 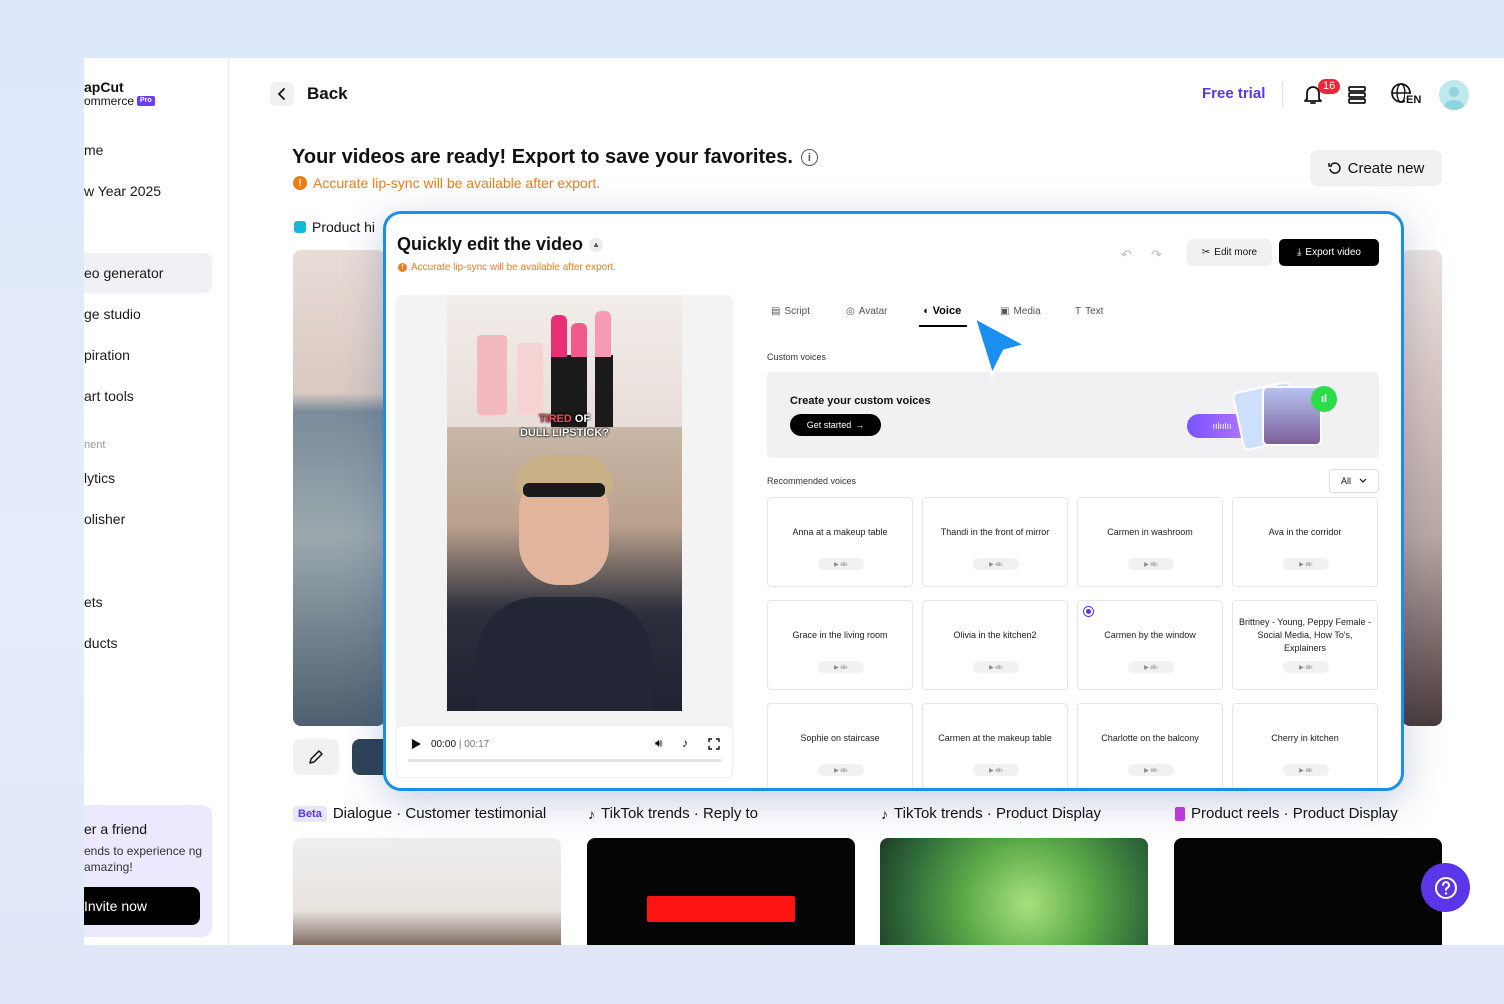 What do you see at coordinates (1324, 399) in the screenshot?
I see `mic-icon: ıl` at bounding box center [1324, 399].